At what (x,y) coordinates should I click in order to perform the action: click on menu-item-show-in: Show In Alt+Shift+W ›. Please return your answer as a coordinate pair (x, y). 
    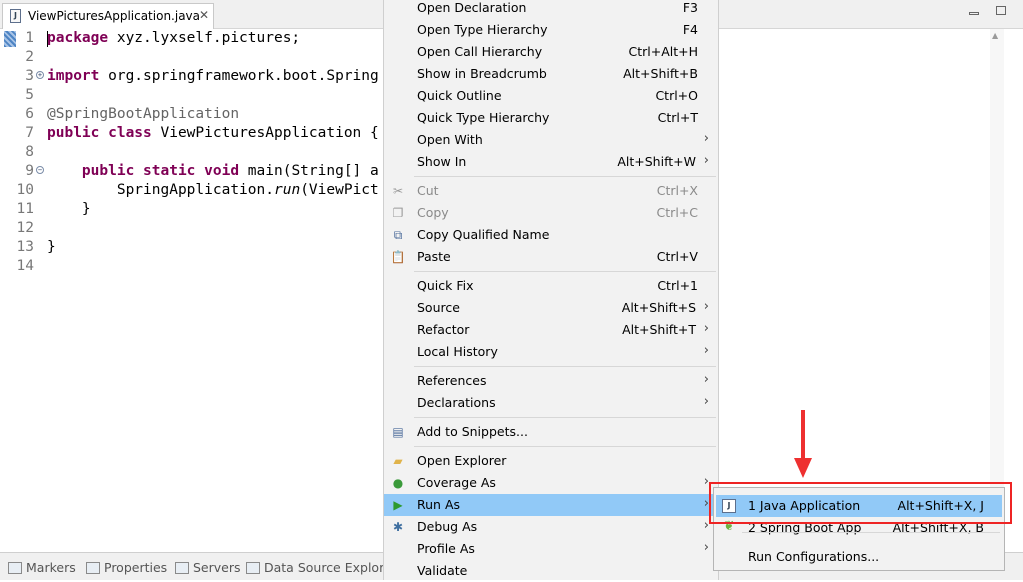
    Looking at the image, I should click on (551, 162).